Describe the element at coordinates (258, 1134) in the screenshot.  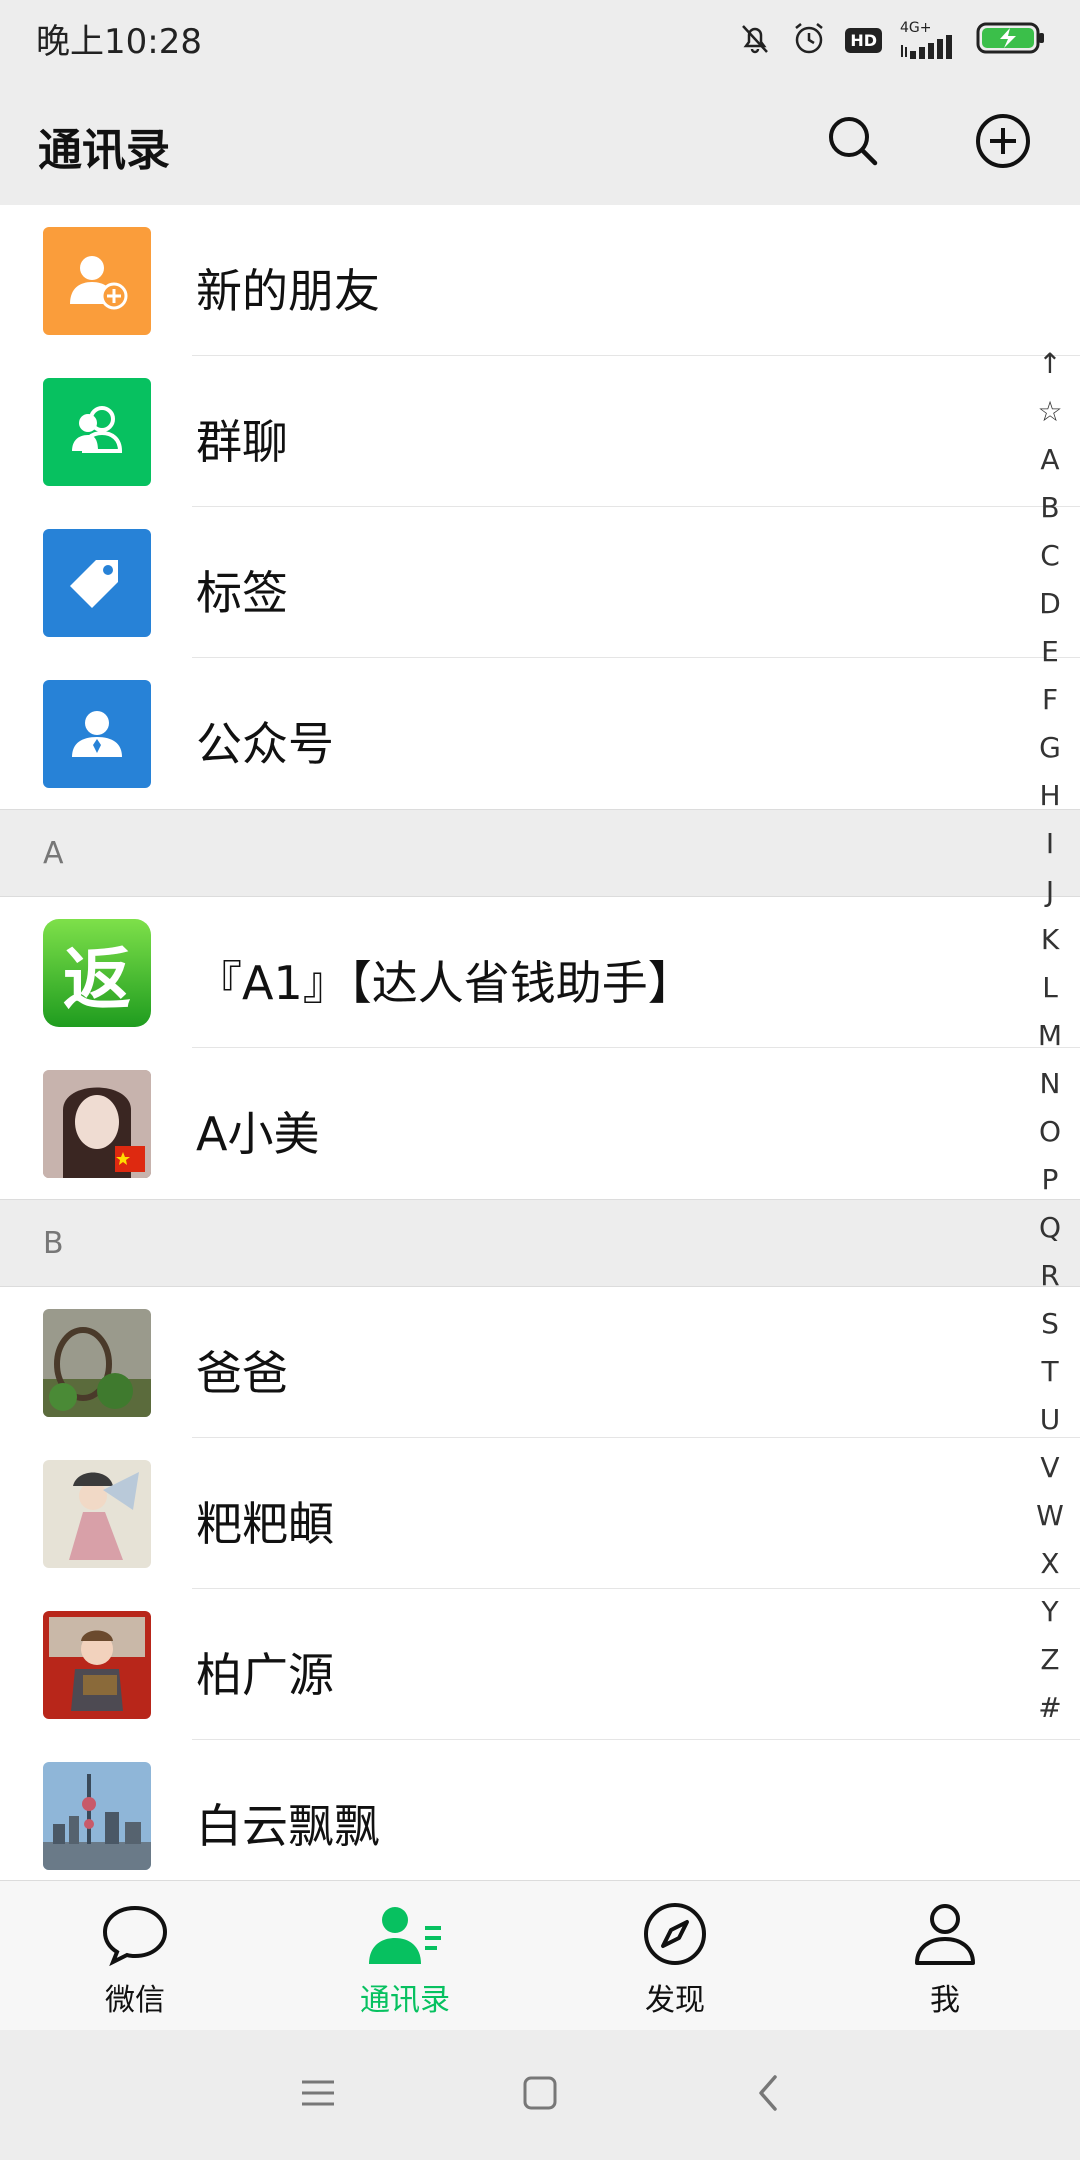
I see `contact-name: A小美` at that location.